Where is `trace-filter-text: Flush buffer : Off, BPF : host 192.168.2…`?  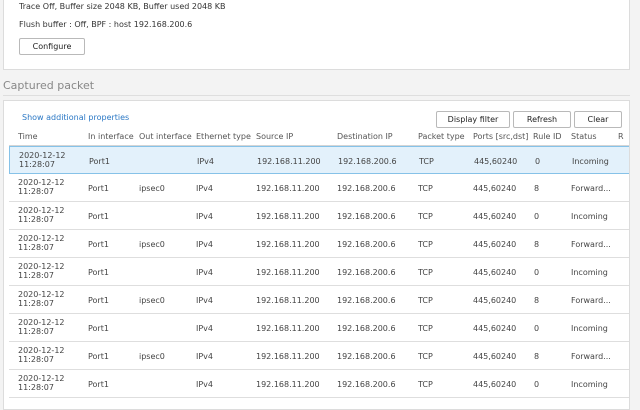 trace-filter-text: Flush buffer : Off, BPF : host 192.168.2… is located at coordinates (106, 24).